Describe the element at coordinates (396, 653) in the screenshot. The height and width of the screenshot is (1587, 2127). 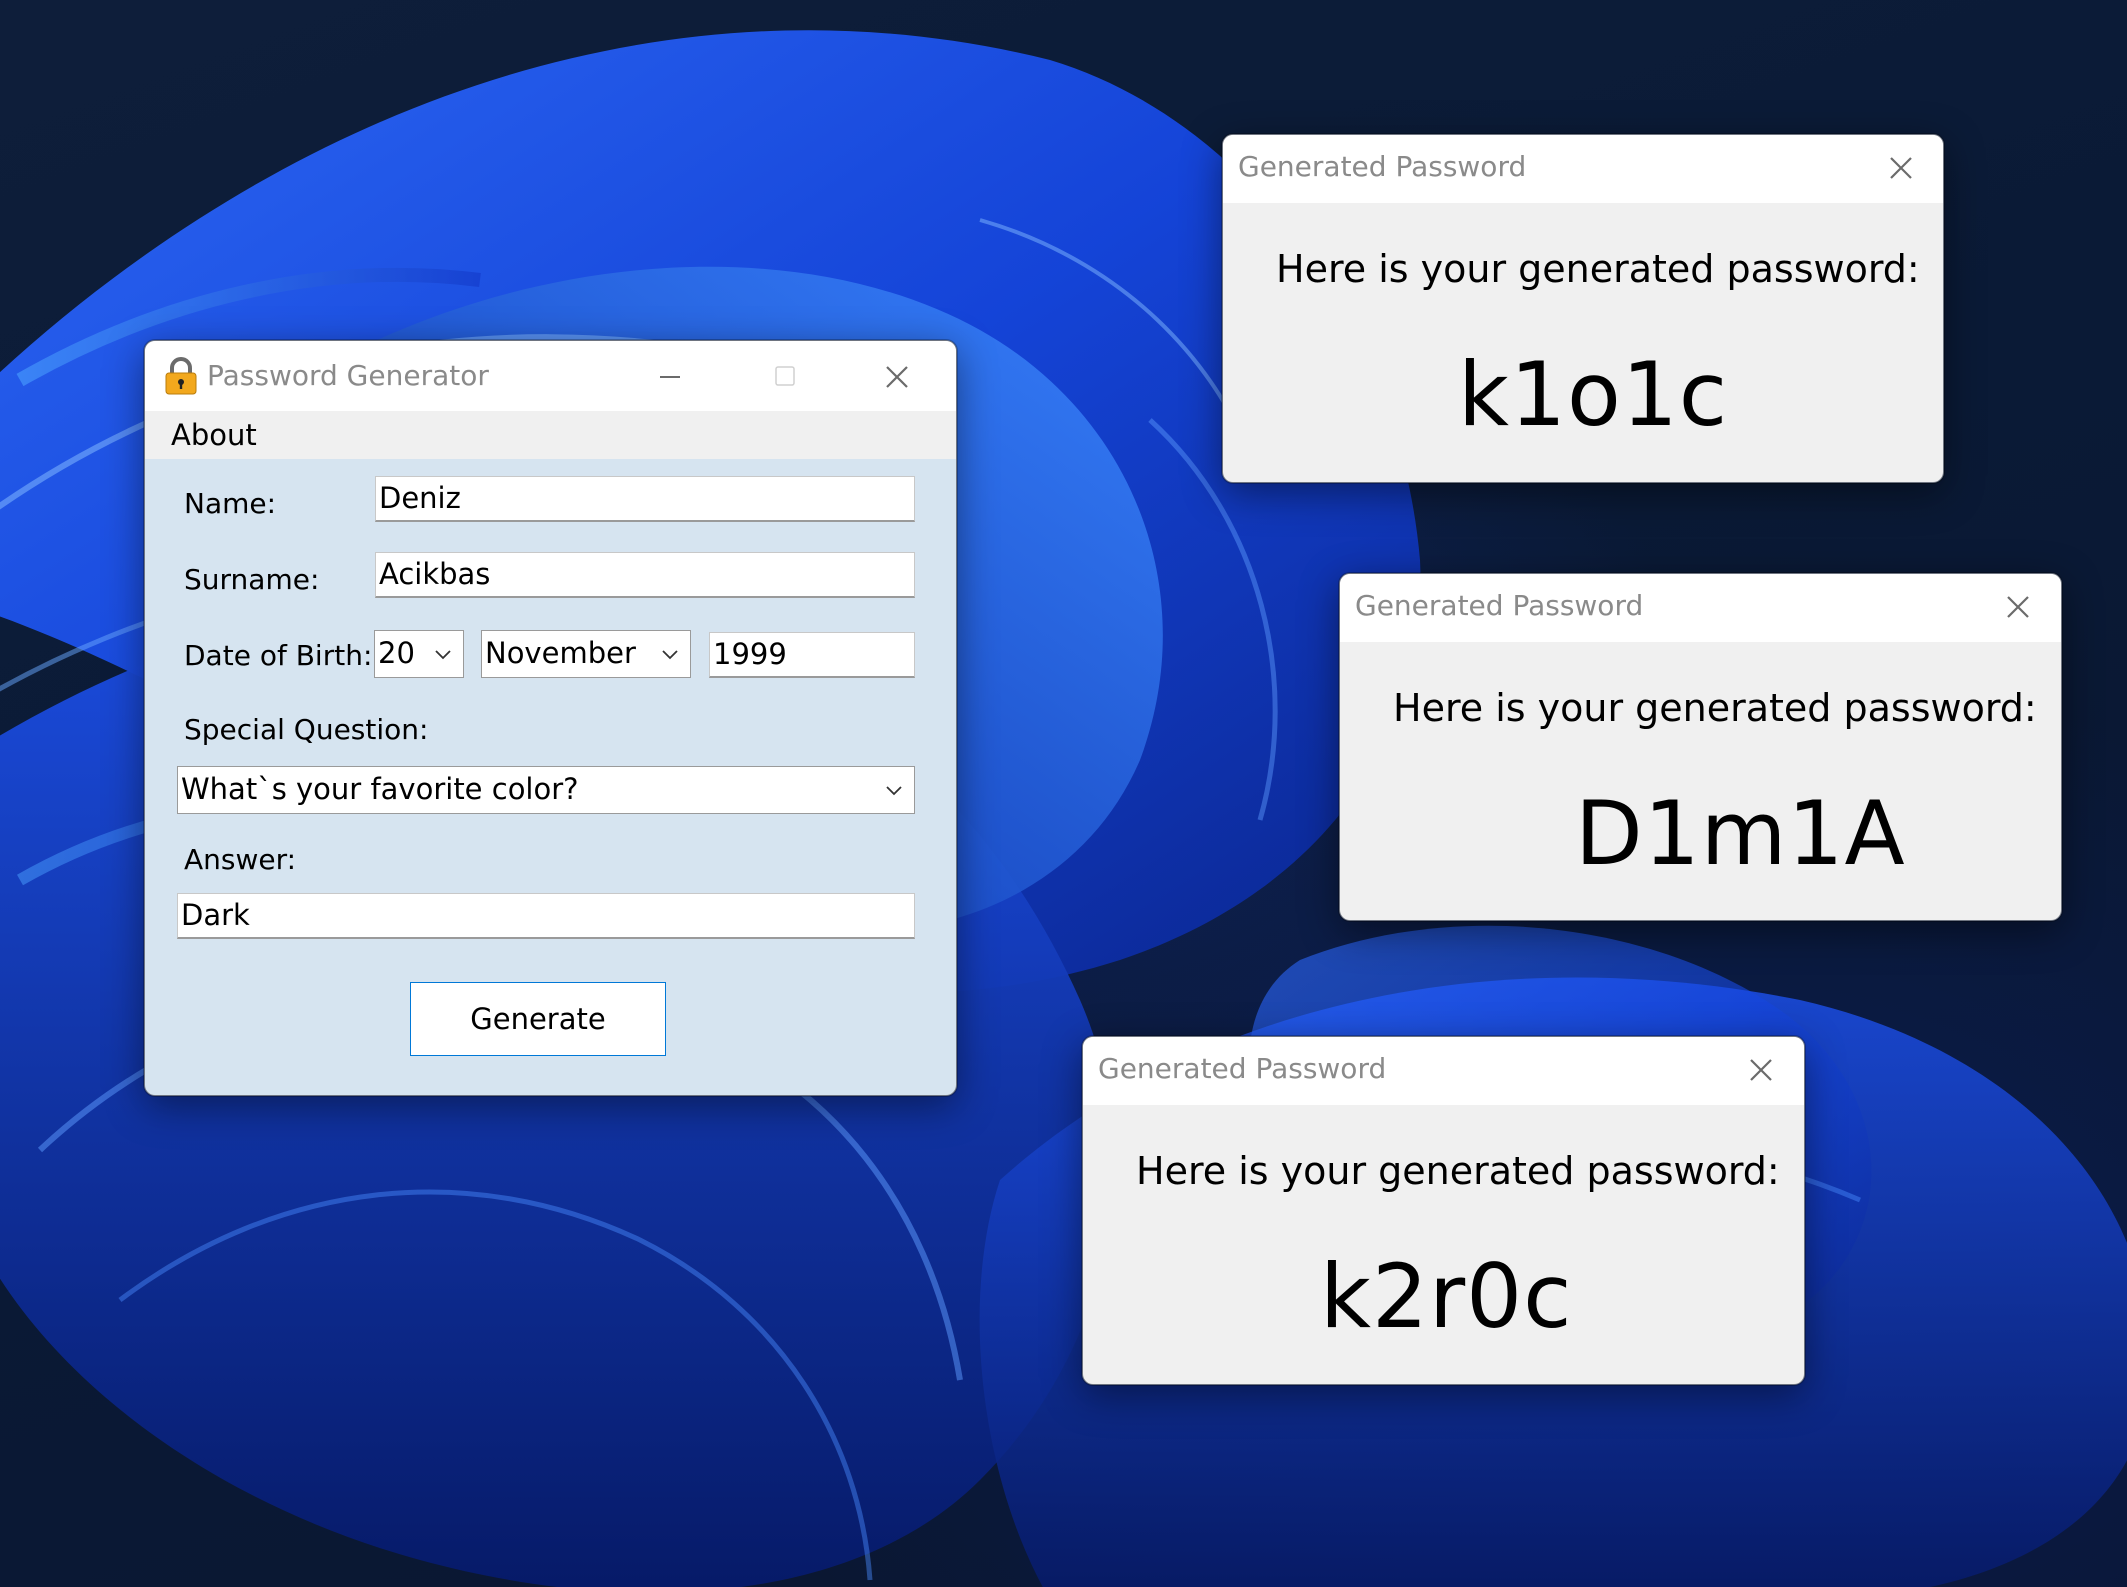
I see `dob-day-value: 20` at that location.